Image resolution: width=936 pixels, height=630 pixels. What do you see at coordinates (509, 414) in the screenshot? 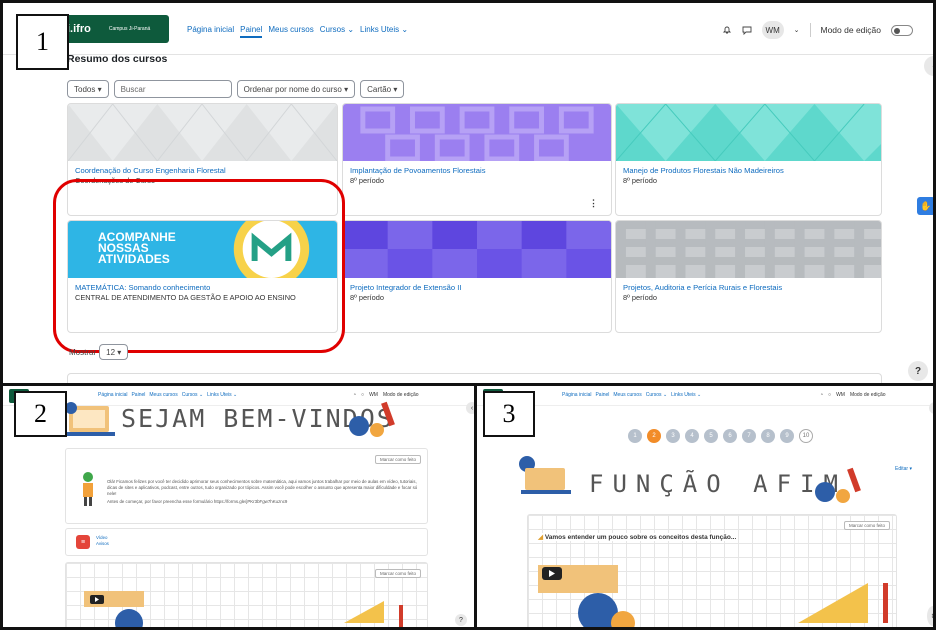
I see `panel-label-3: 3` at bounding box center [509, 414].